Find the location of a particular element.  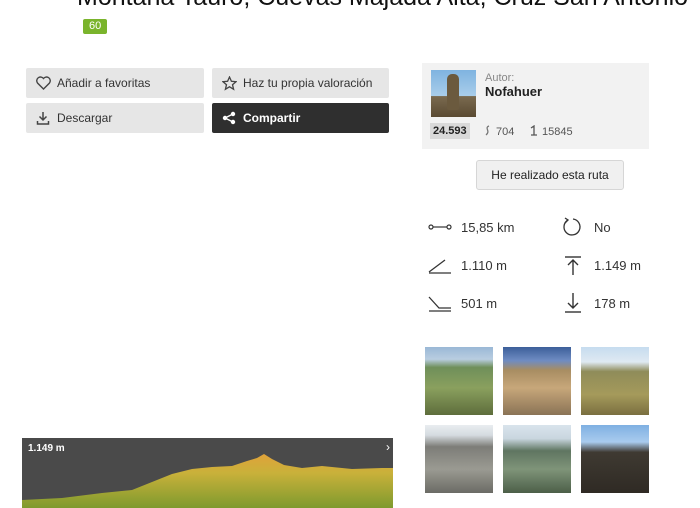

download-label: Descargar is located at coordinates (85, 118).